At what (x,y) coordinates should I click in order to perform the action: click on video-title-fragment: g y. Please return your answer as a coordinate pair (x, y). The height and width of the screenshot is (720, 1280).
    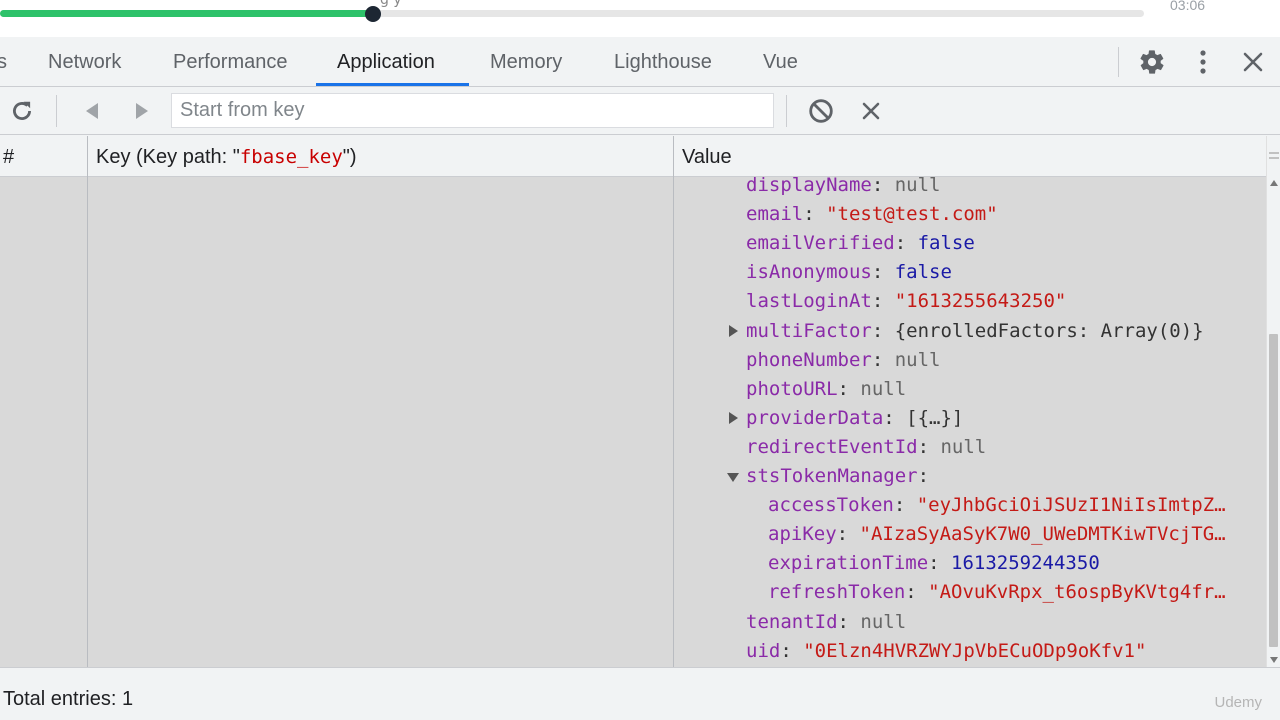
    Looking at the image, I should click on (391, 4).